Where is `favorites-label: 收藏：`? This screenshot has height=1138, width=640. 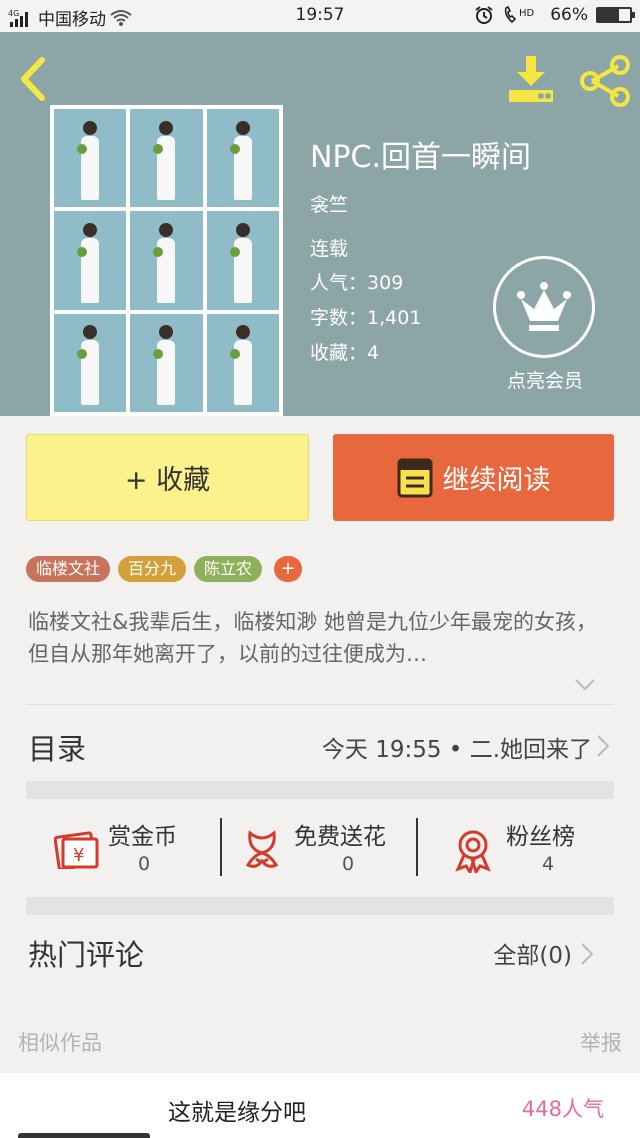 favorites-label: 收藏： is located at coordinates (339, 353).